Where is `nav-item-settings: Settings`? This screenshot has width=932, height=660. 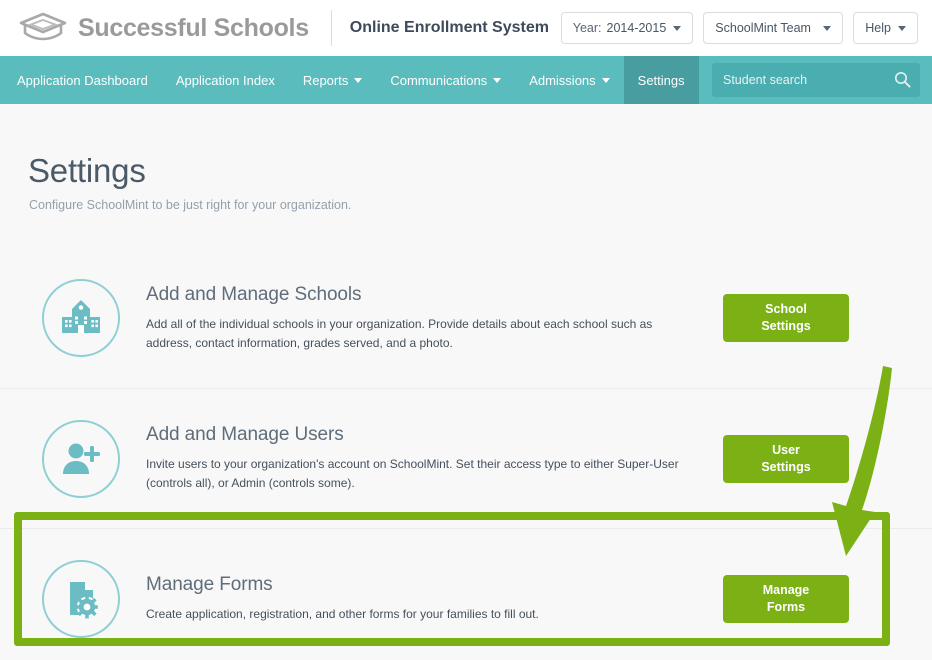
nav-item-settings: Settings is located at coordinates (661, 80).